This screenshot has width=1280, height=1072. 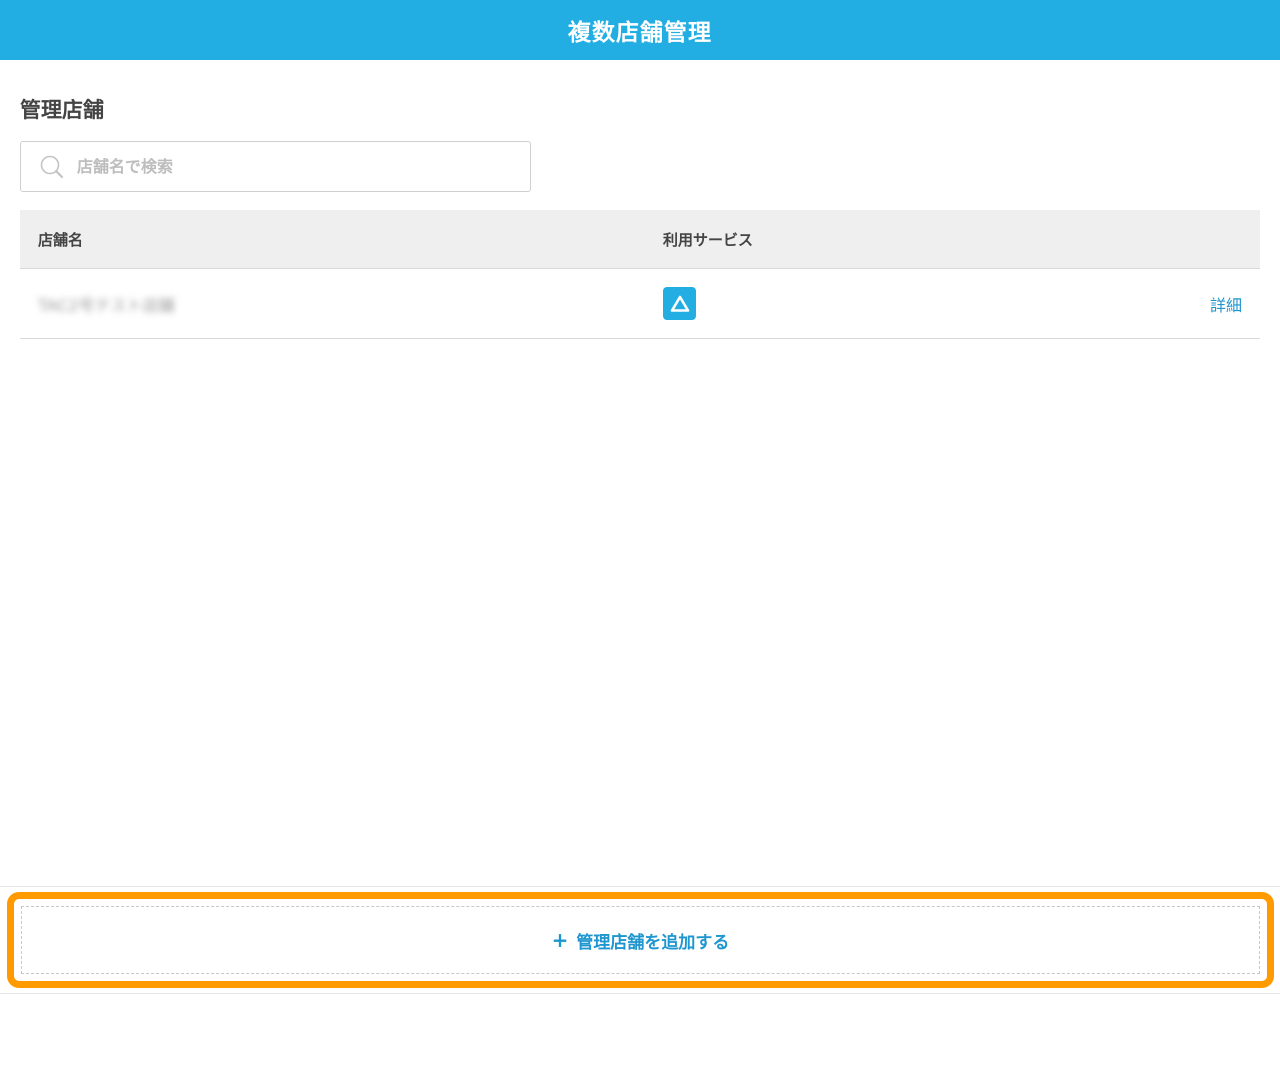 What do you see at coordinates (640, 33) in the screenshot?
I see `page-title: 複数店舗管理` at bounding box center [640, 33].